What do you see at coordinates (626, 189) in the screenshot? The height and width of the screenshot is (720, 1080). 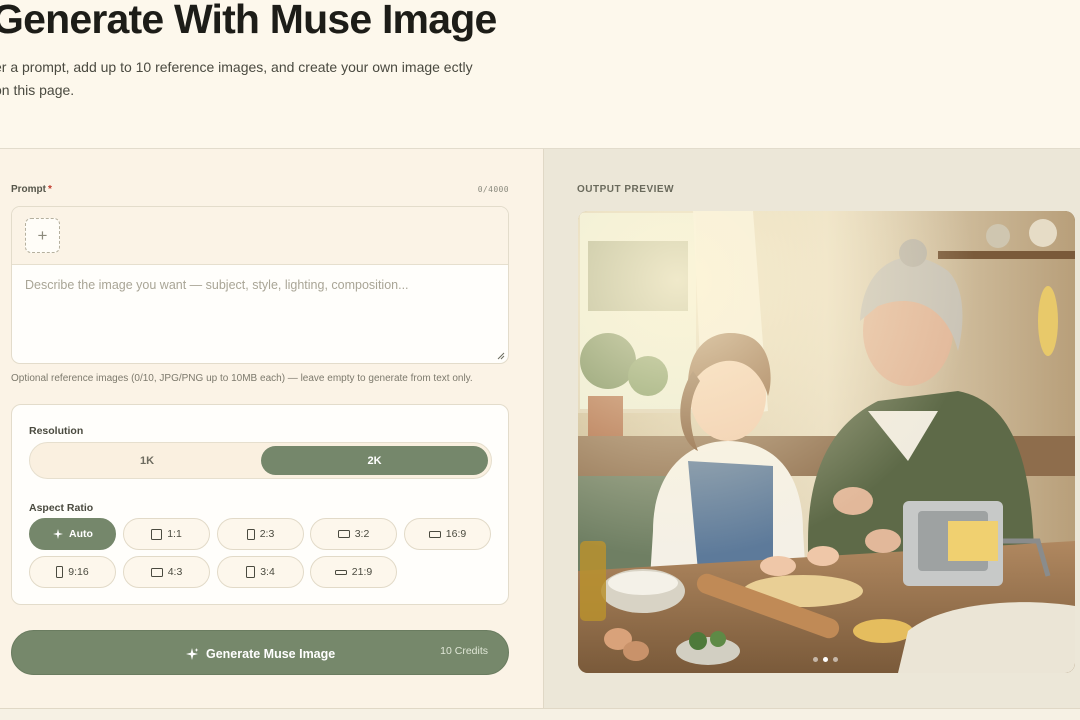 I see `output-preview-label: OUTPUT PREVIEW` at bounding box center [626, 189].